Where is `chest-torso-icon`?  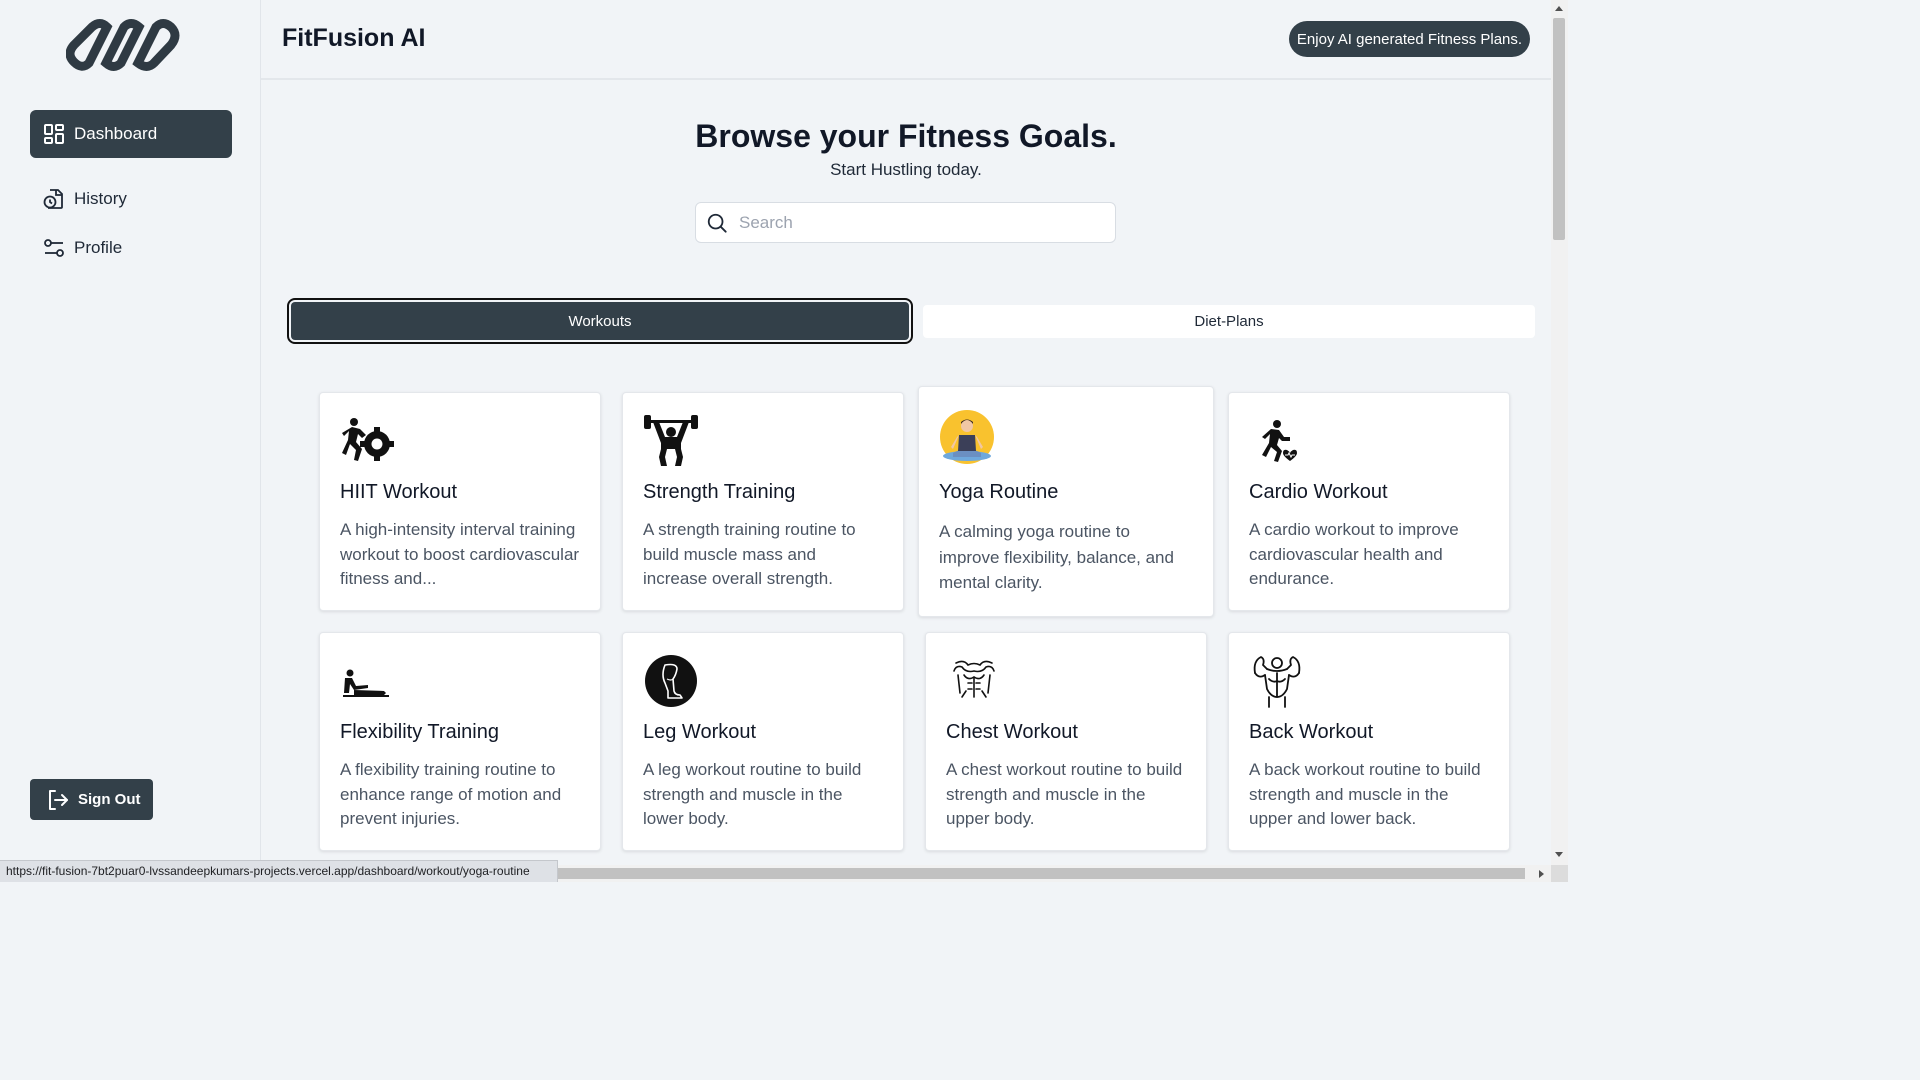 chest-torso-icon is located at coordinates (974, 679).